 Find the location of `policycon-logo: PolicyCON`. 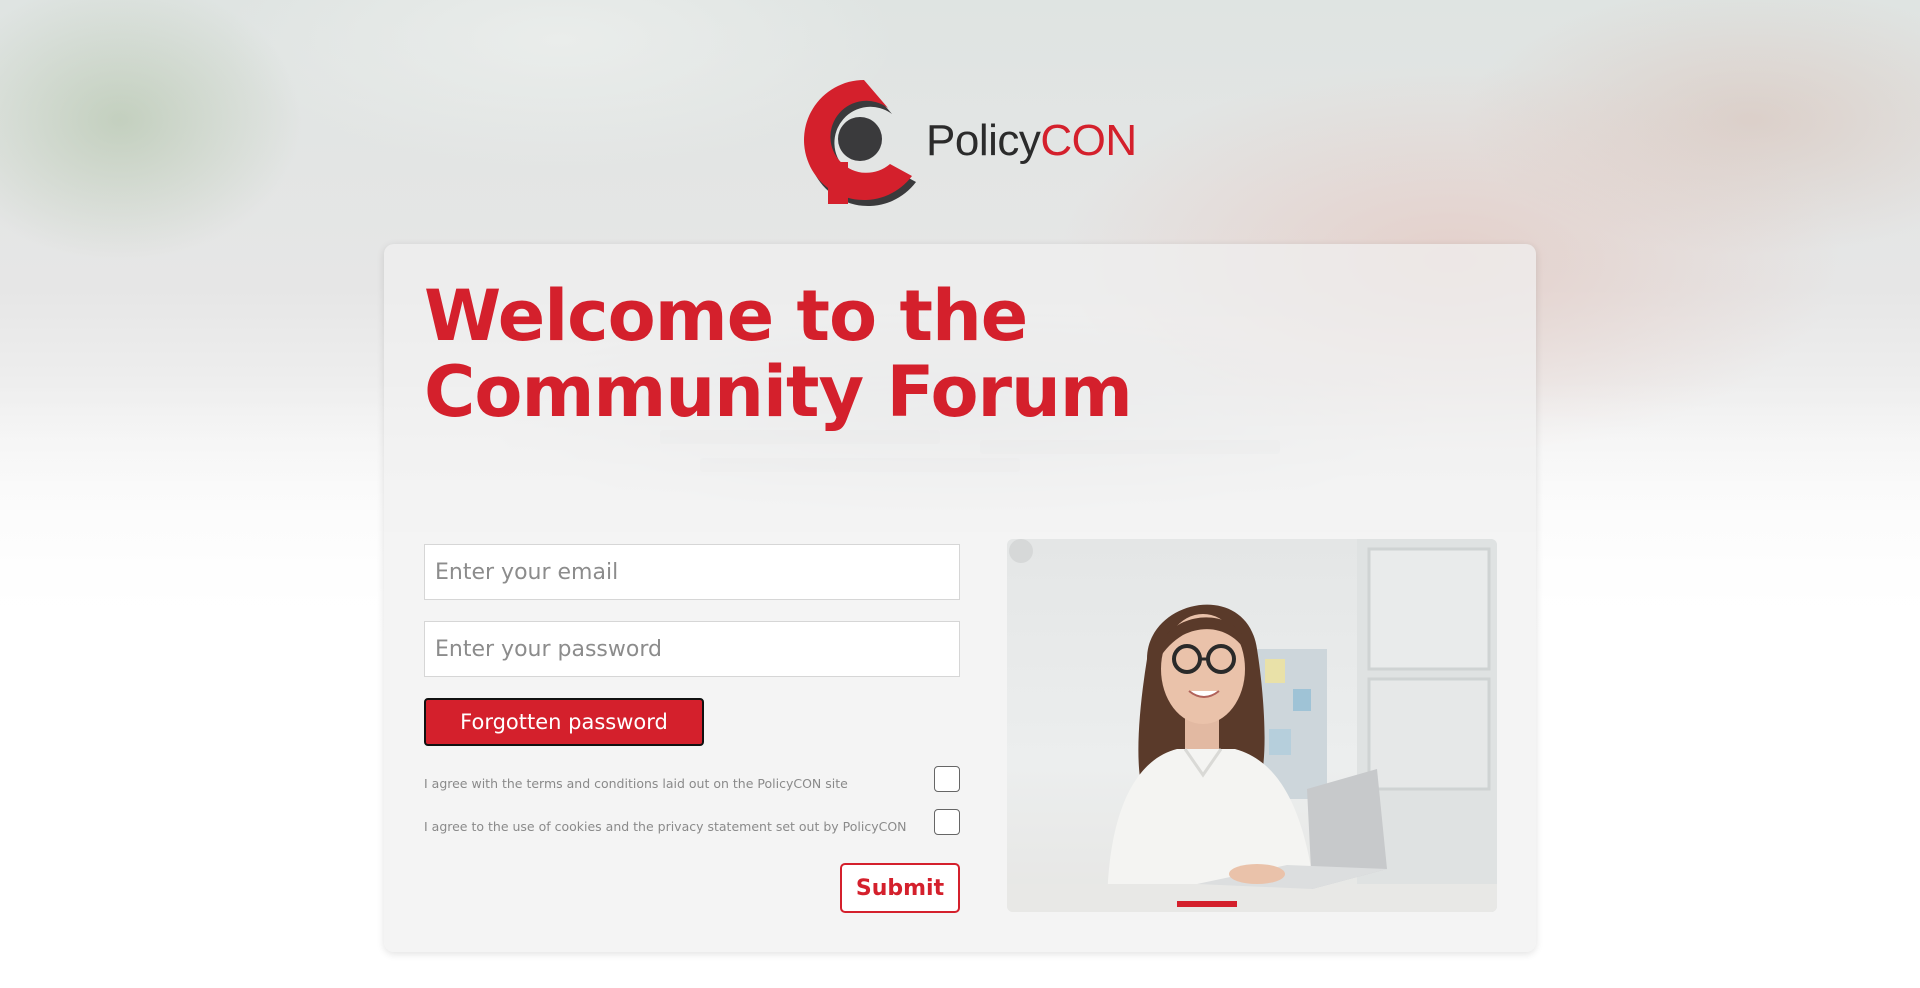

policycon-logo: PolicyCON is located at coordinates (964, 140).